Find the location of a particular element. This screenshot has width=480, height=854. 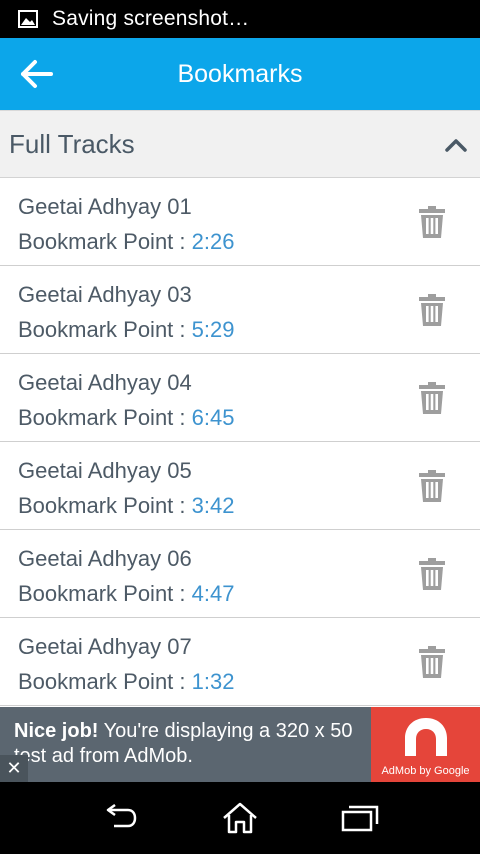

chevron-up-icon is located at coordinates (456, 145).